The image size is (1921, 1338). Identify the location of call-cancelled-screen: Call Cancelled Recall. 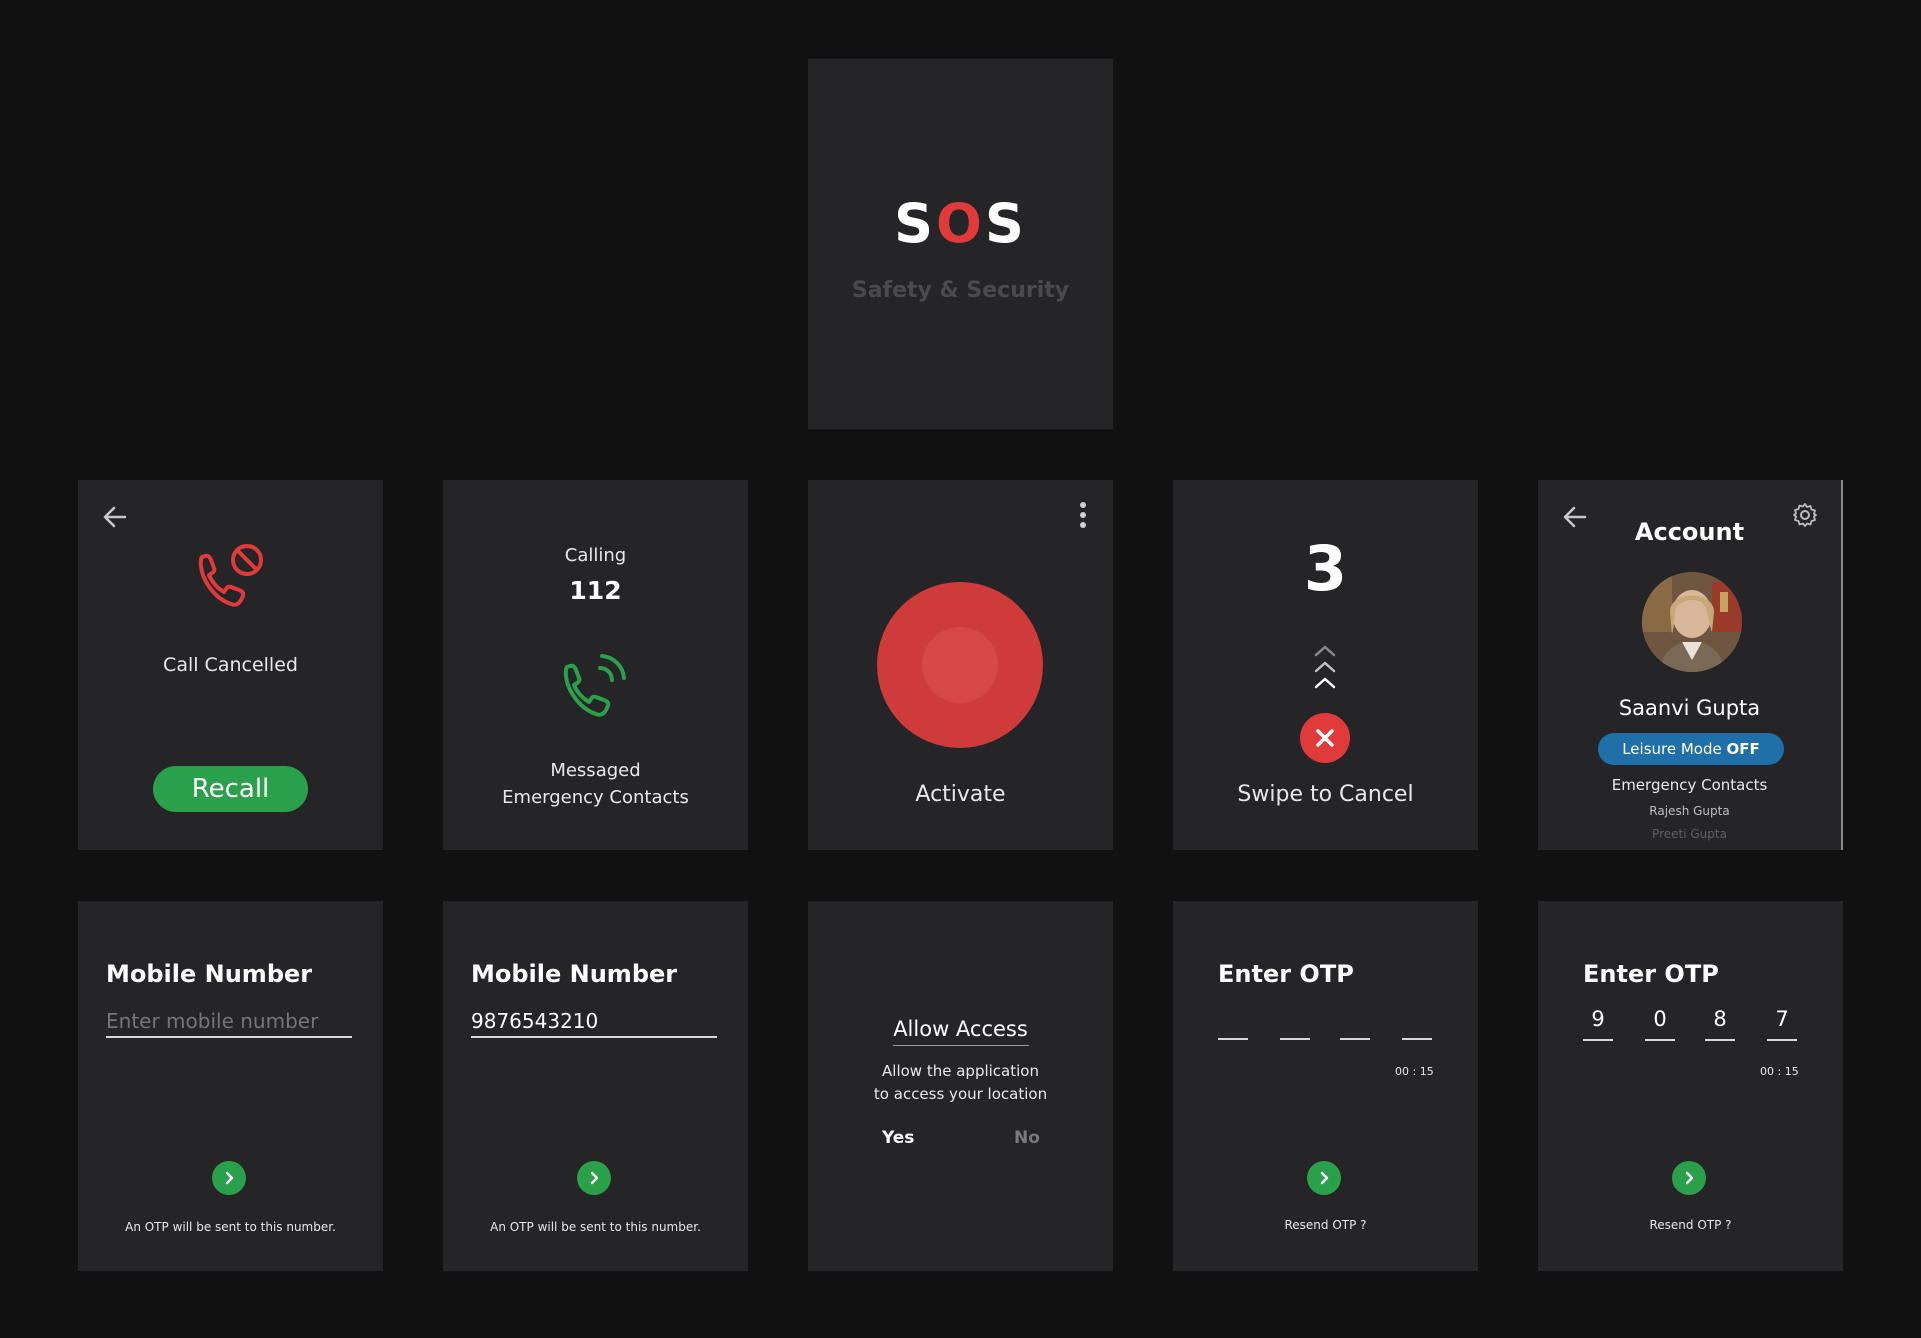
(230, 665).